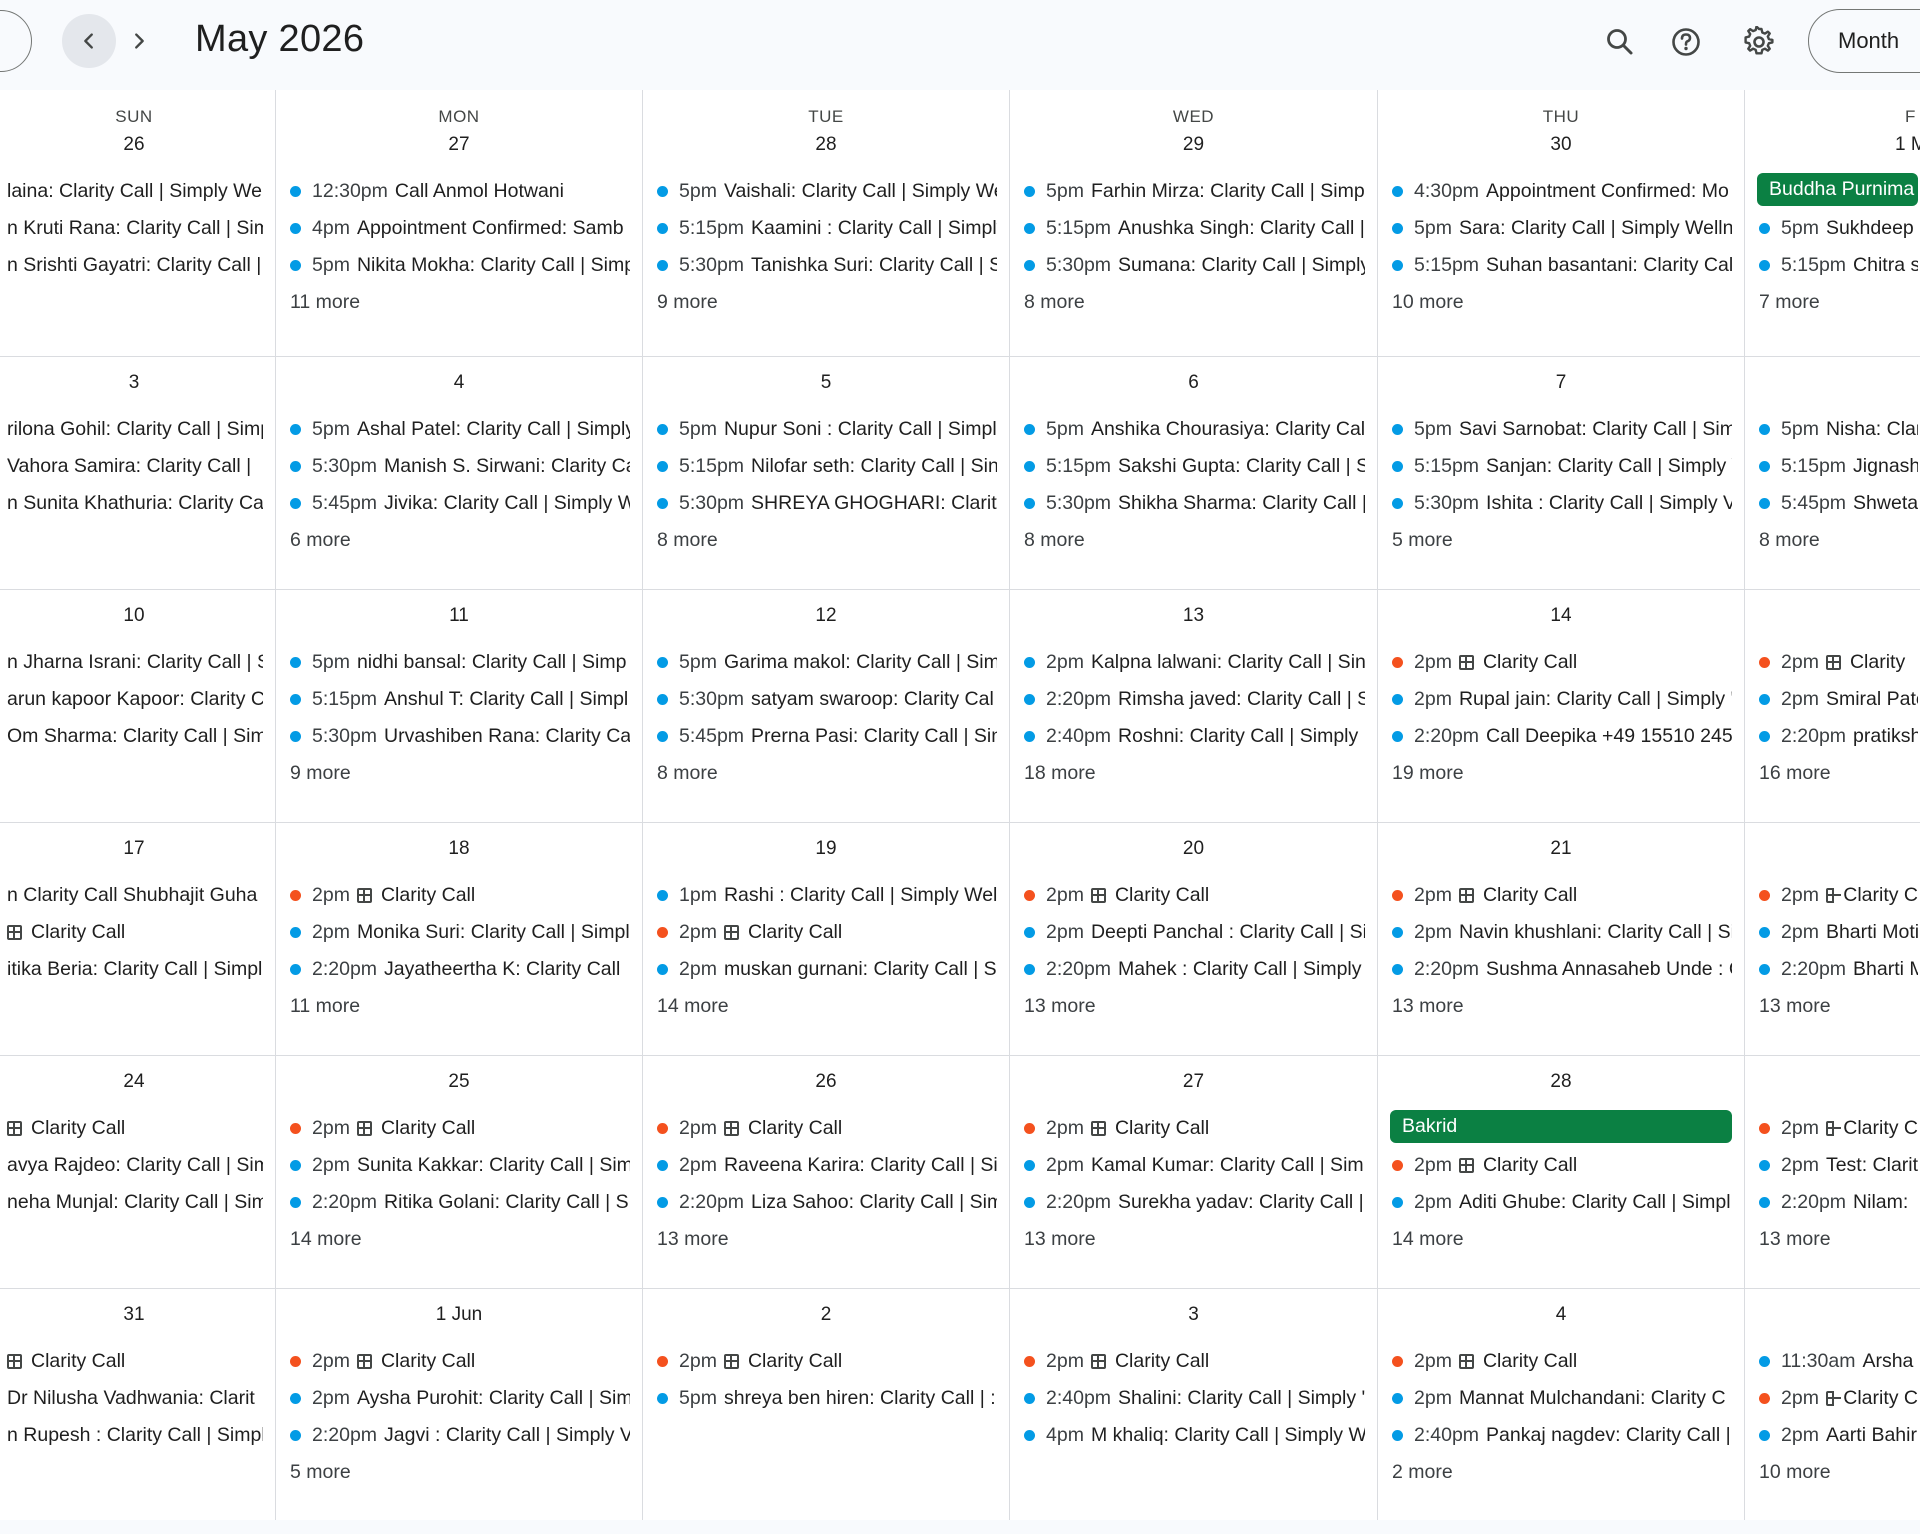 The width and height of the screenshot is (1920, 1534). Describe the element at coordinates (826, 503) in the screenshot. I see `event-chip: 5:30pm SHREYA GHOGHARI: Clarity` at that location.